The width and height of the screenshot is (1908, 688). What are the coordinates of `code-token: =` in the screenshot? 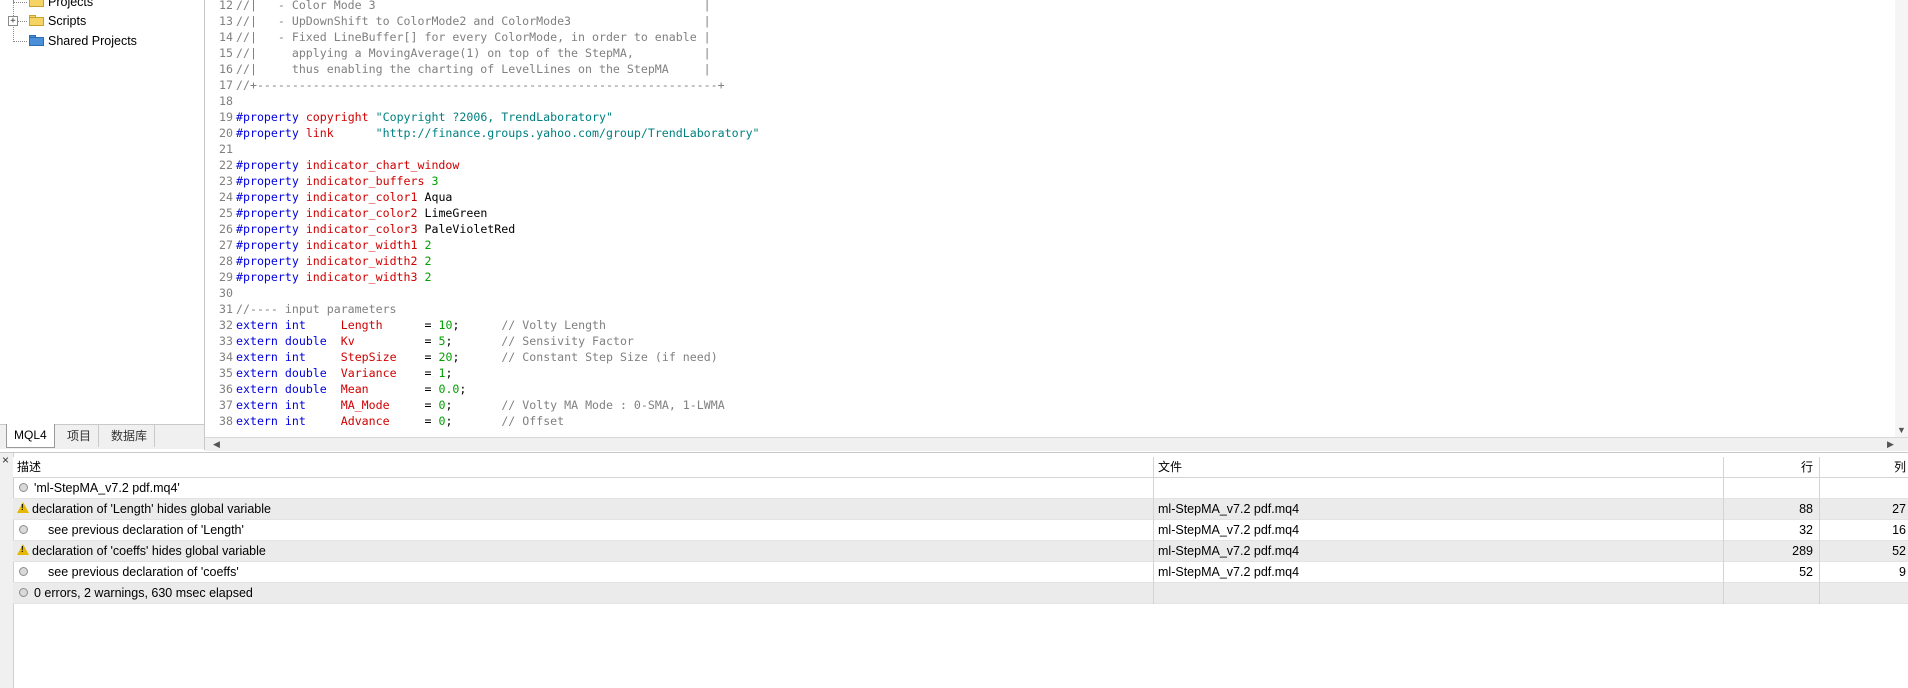 It's located at (417, 373).